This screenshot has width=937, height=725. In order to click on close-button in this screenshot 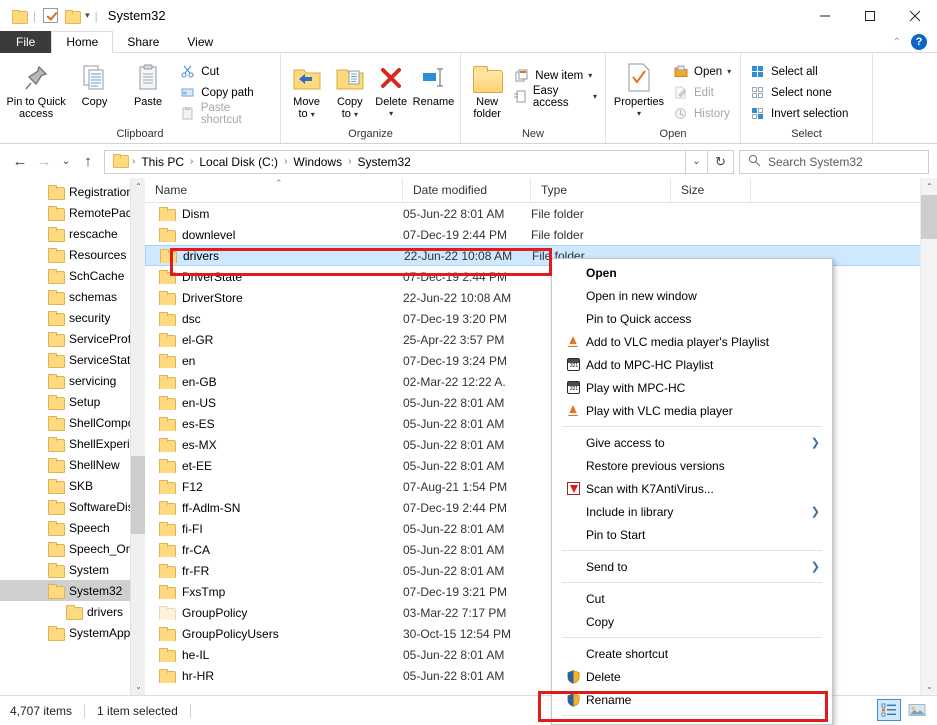, I will do `click(914, 15)`.